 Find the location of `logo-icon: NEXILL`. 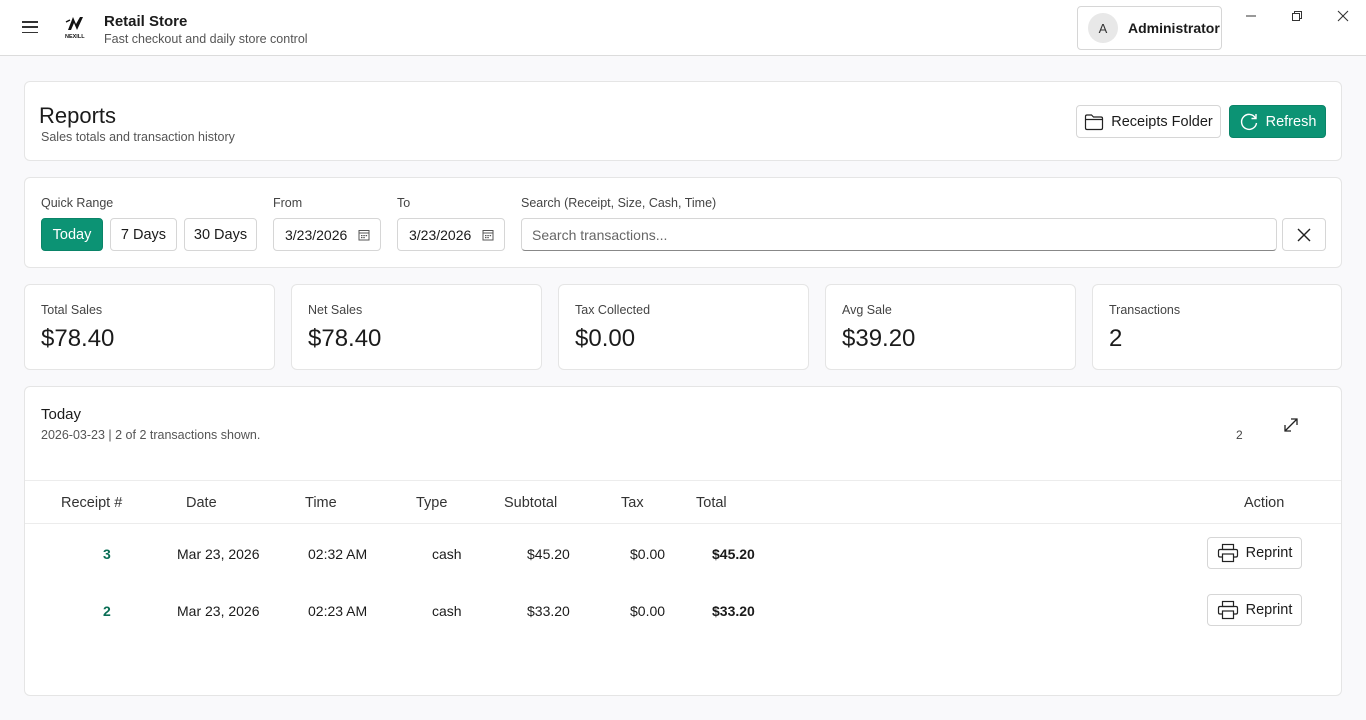

logo-icon: NEXILL is located at coordinates (75, 28).